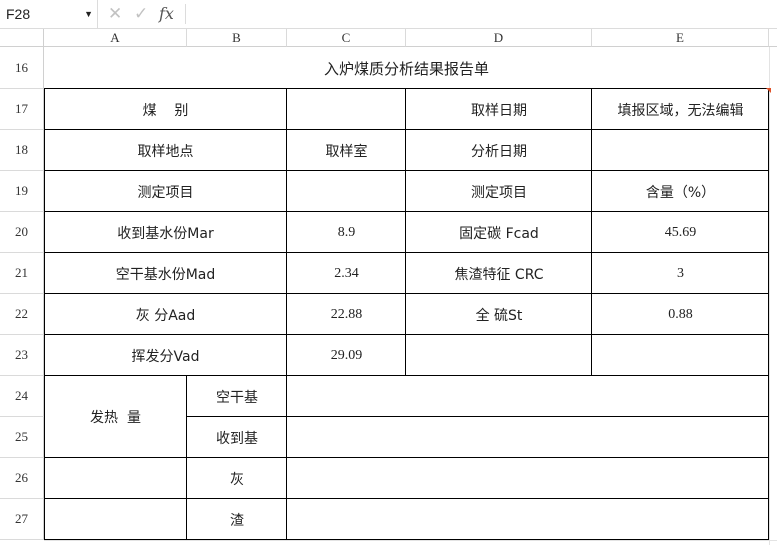 The width and height of the screenshot is (777, 545). I want to click on analysis-date-label: 分析日期, so click(499, 150).